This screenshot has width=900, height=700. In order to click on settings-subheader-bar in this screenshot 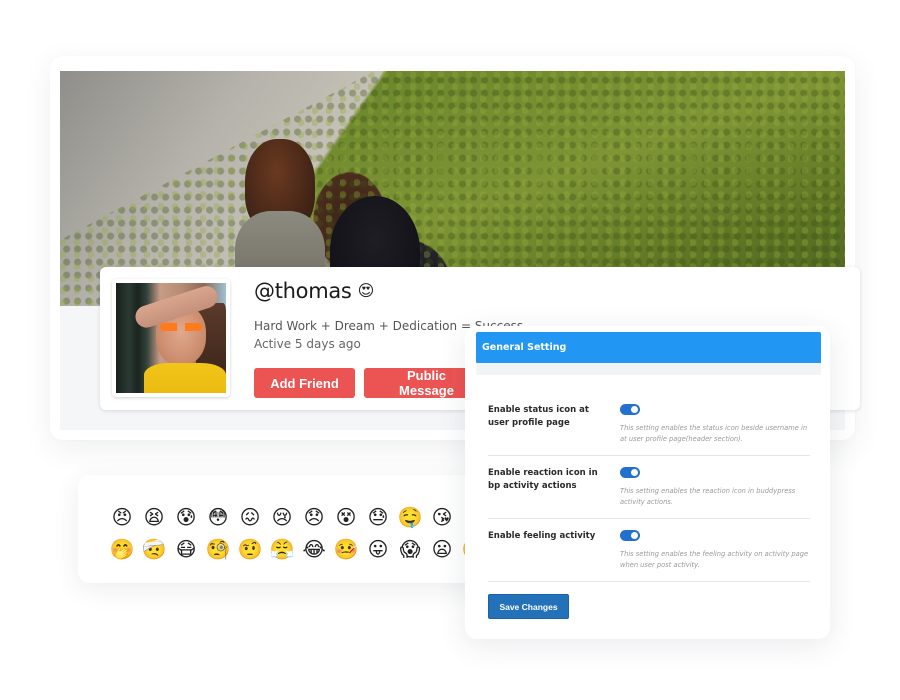, I will do `click(648, 369)`.